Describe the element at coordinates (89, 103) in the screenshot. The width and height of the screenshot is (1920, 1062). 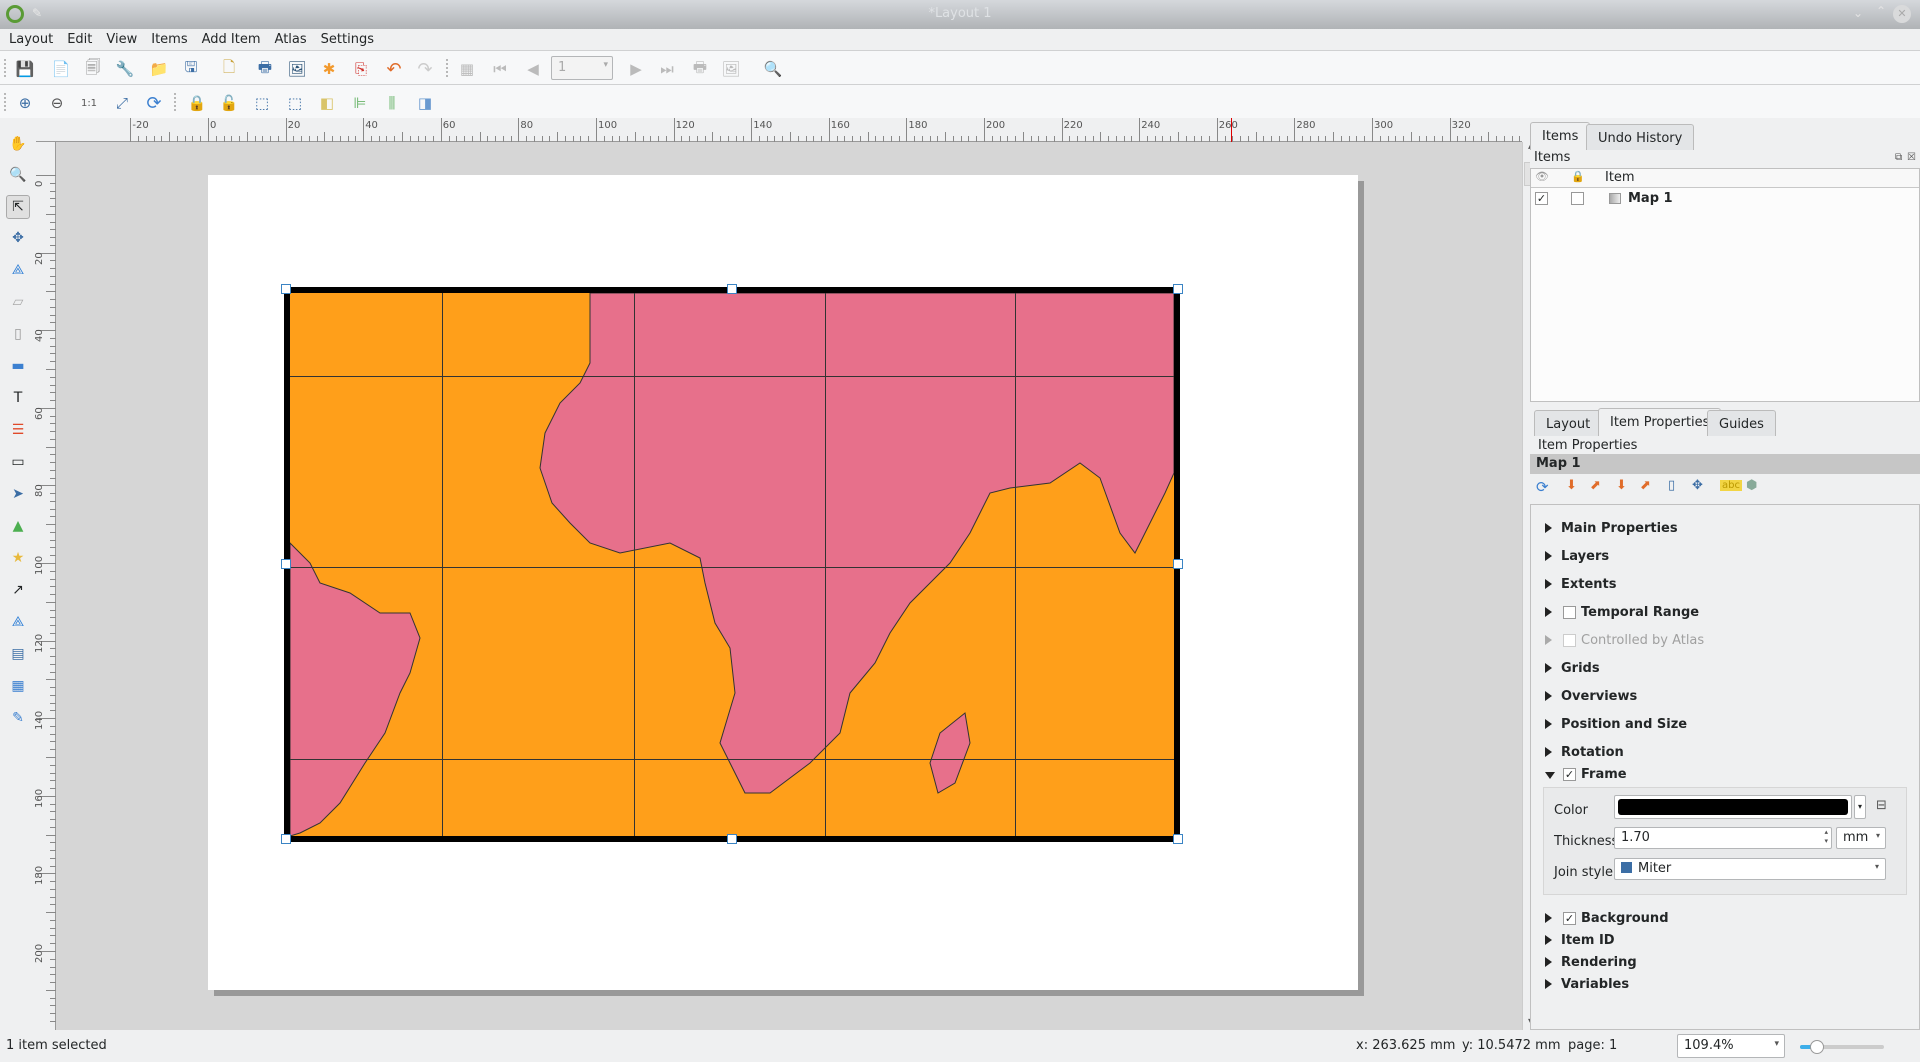
I see `zoom-actual-icon: 1:1` at that location.